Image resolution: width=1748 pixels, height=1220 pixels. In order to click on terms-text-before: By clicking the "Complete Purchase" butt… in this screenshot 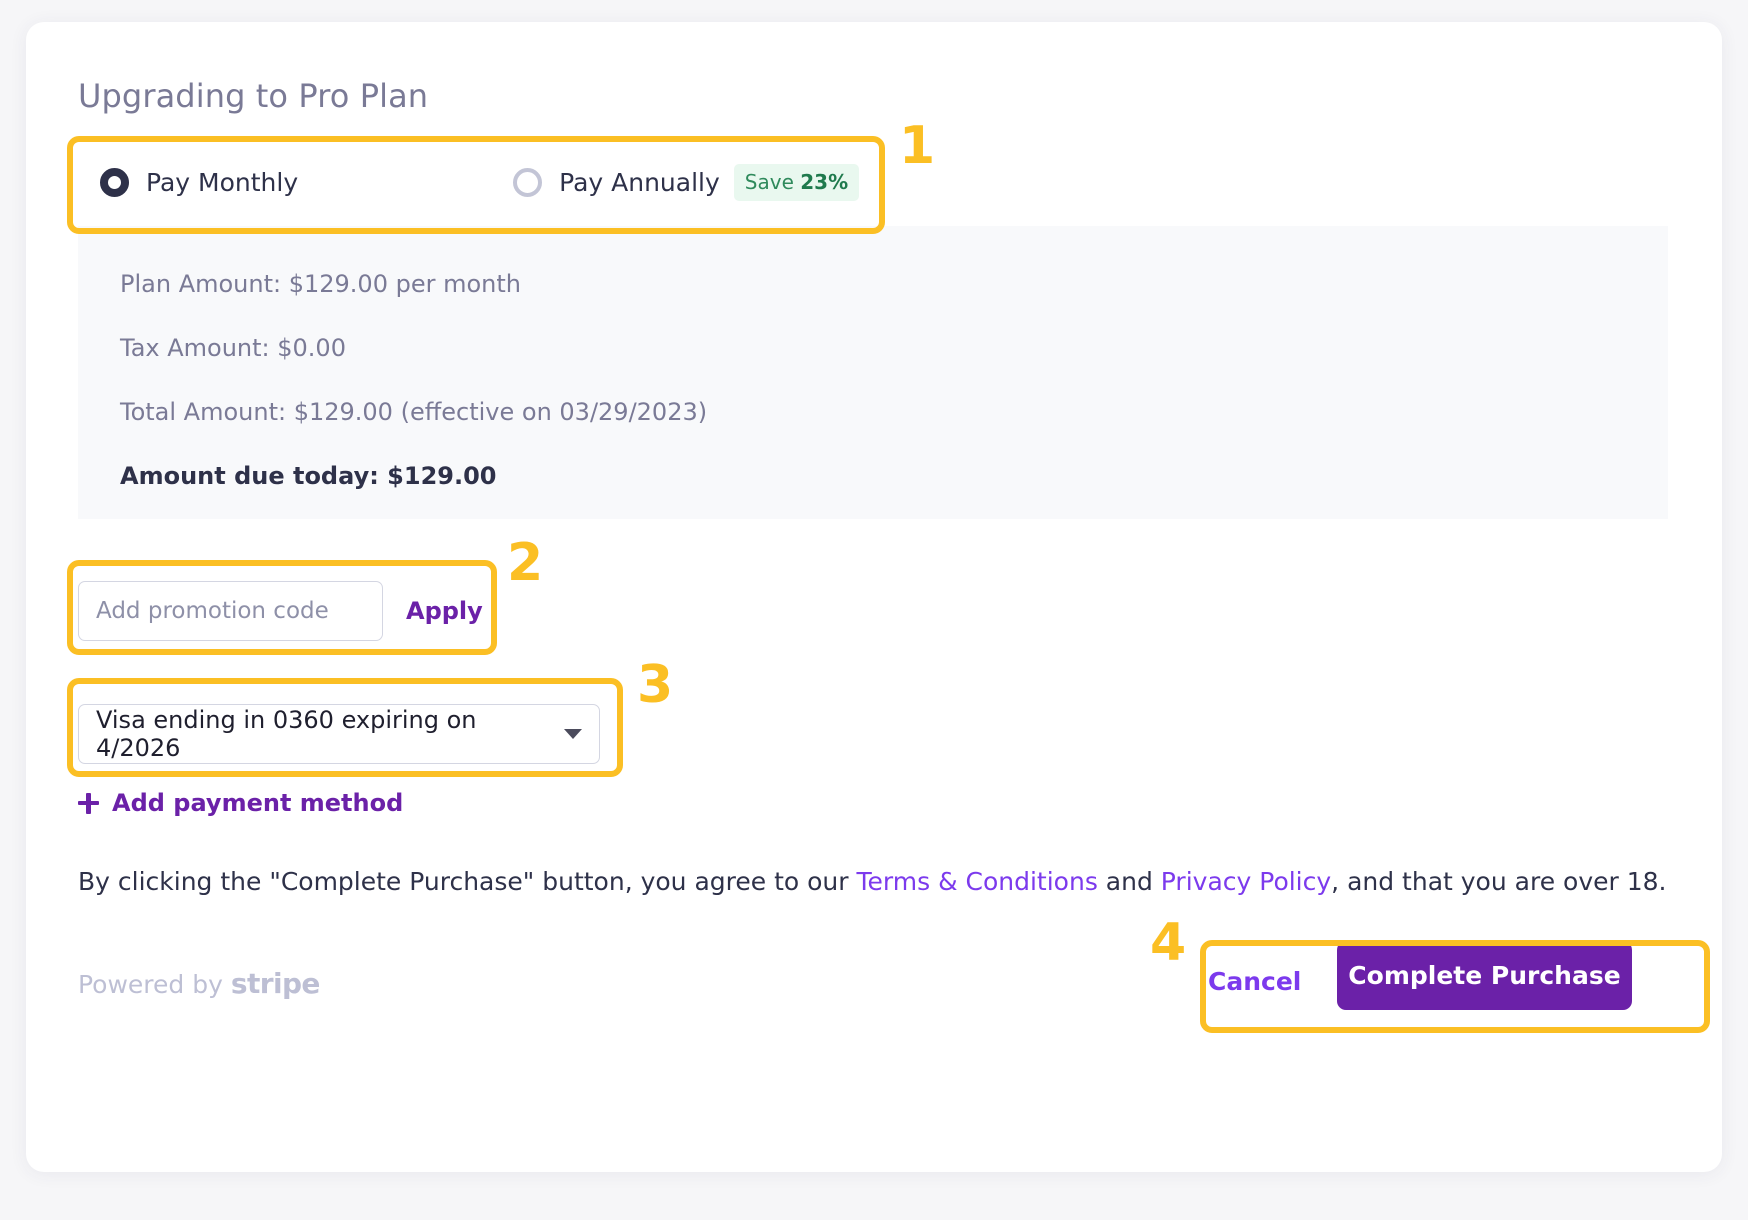, I will do `click(467, 881)`.